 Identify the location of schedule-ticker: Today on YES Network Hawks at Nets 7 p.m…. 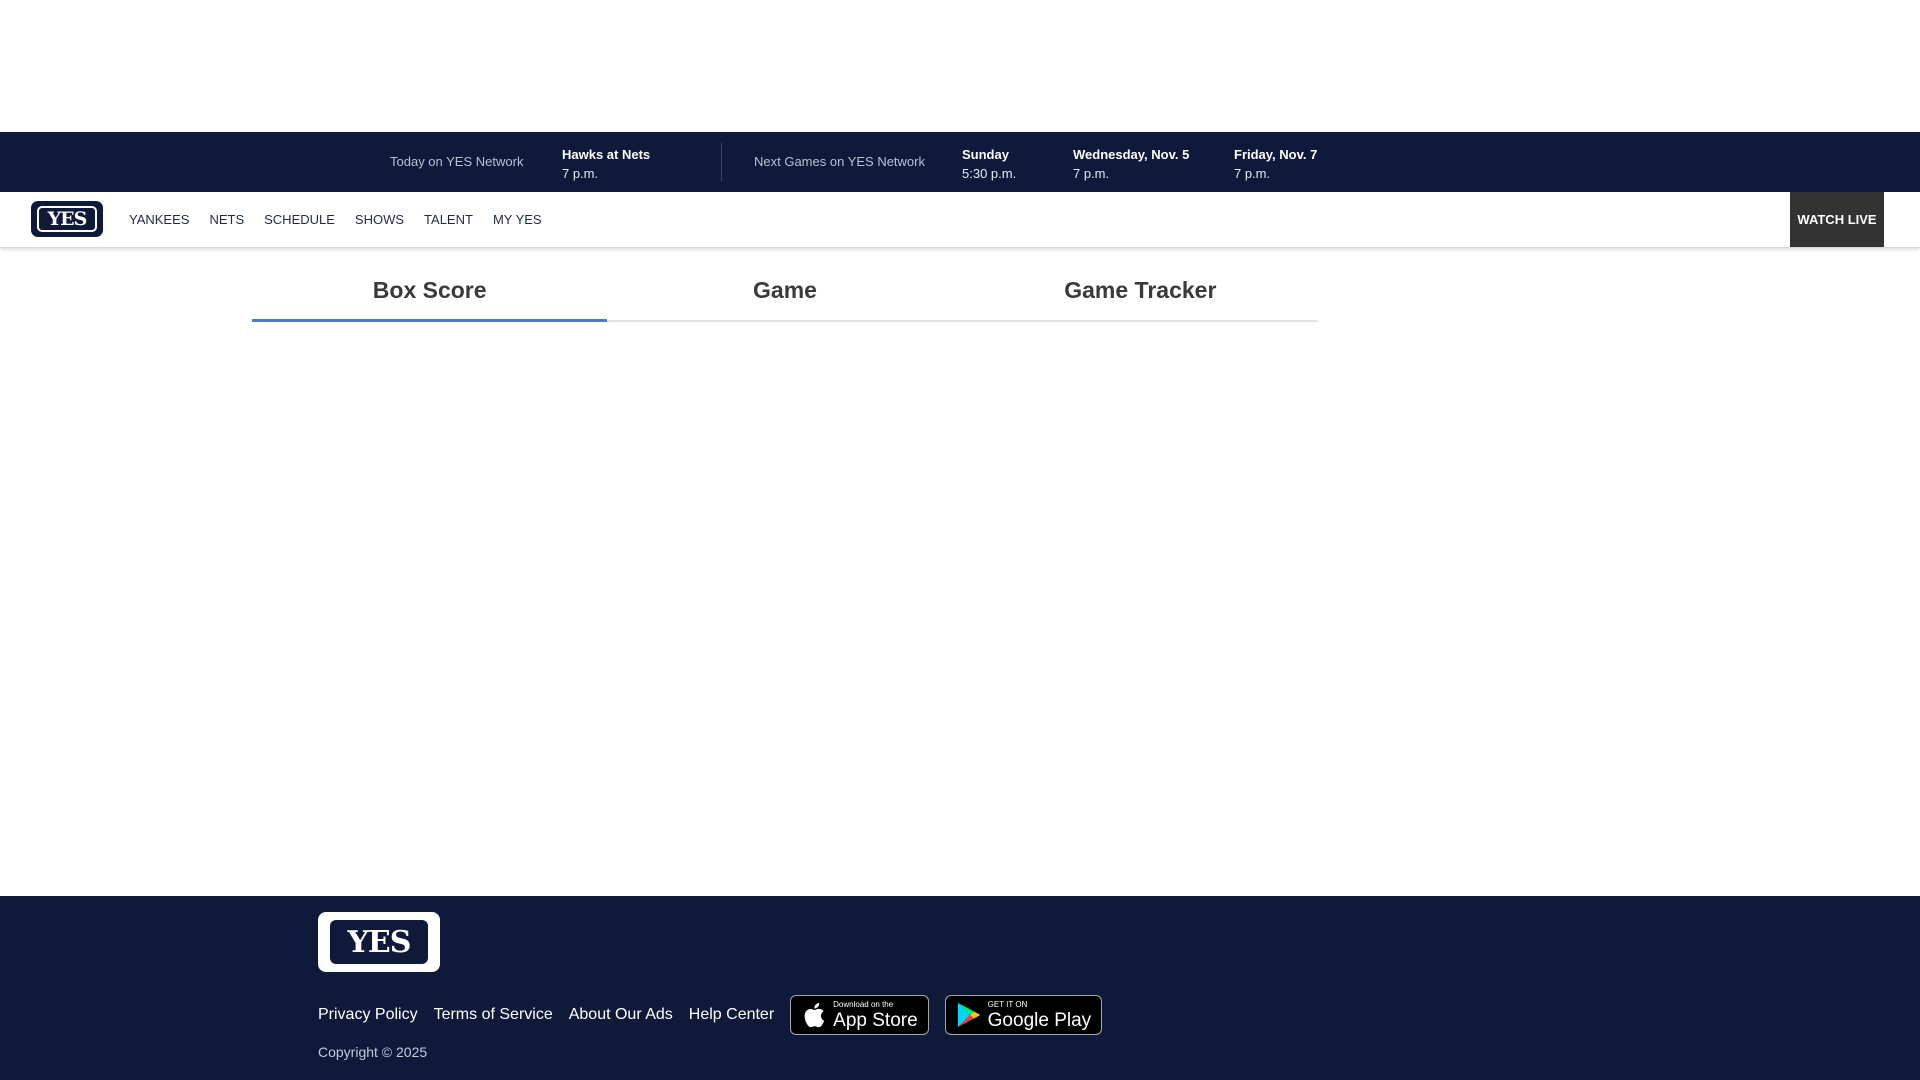
(960, 162).